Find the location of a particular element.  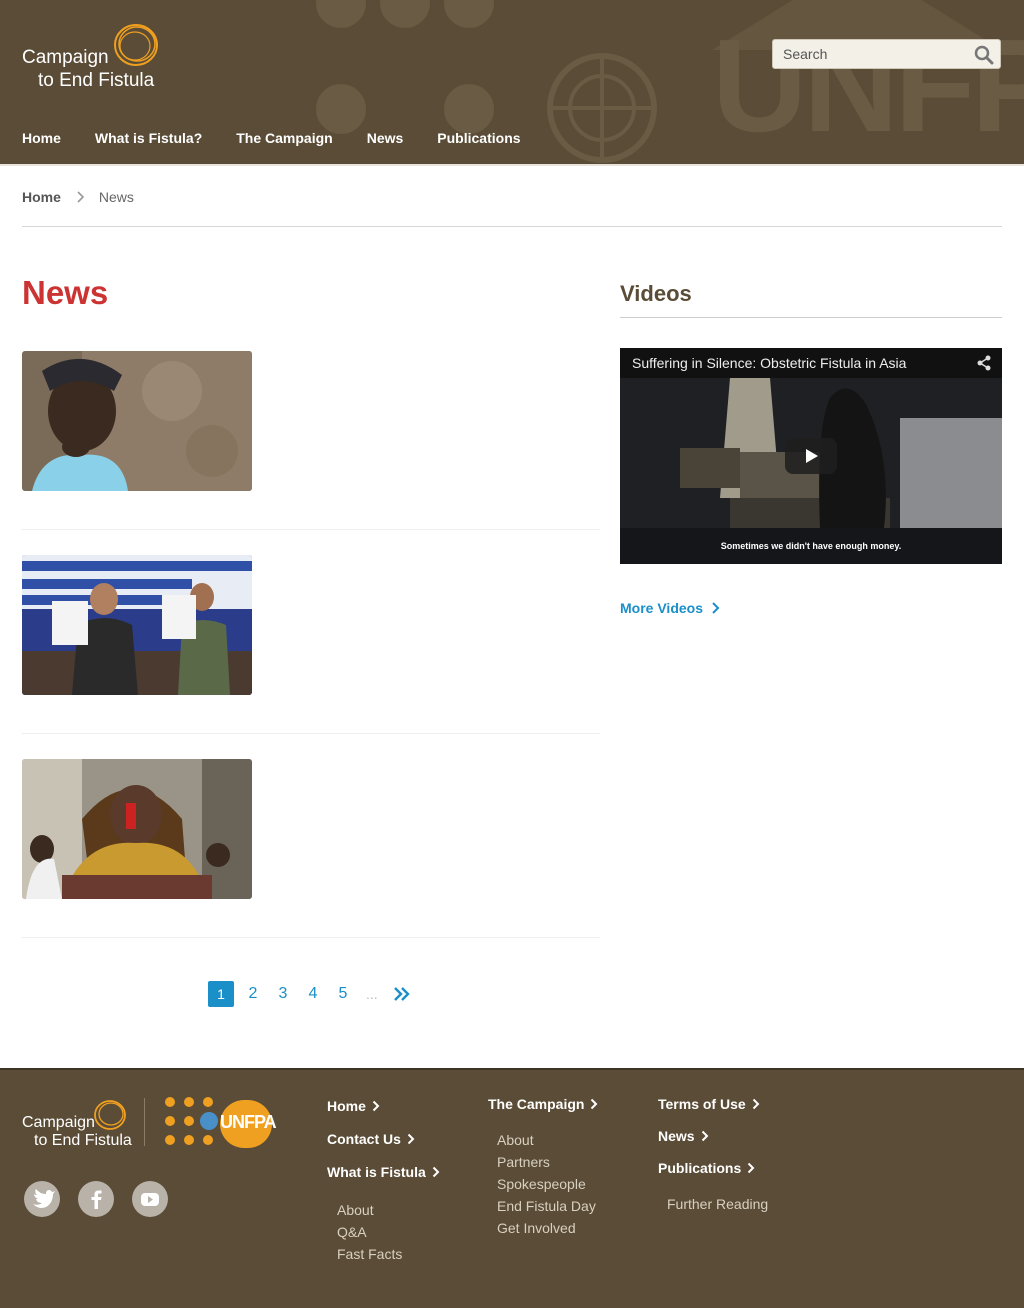

nav-what-is-fistula: What is Fistula? is located at coordinates (148, 140).